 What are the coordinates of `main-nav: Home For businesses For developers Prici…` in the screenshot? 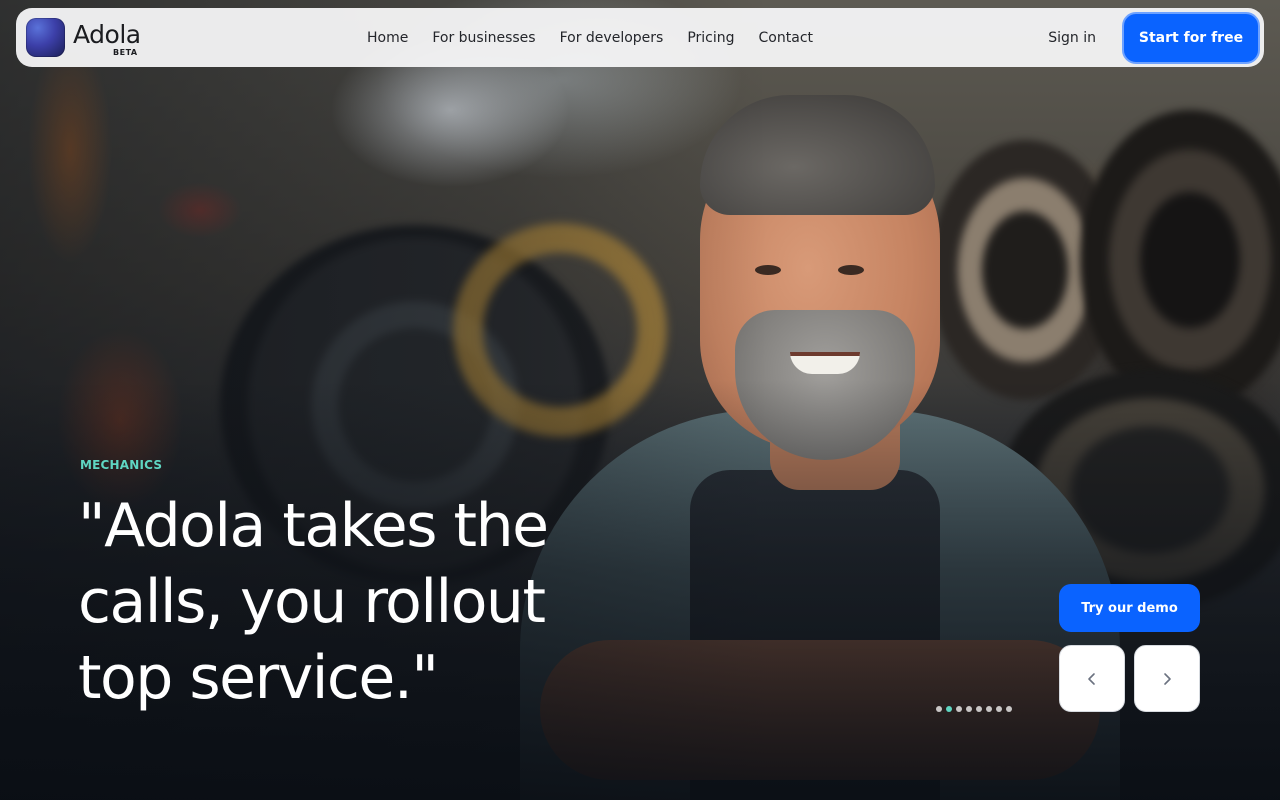 It's located at (590, 37).